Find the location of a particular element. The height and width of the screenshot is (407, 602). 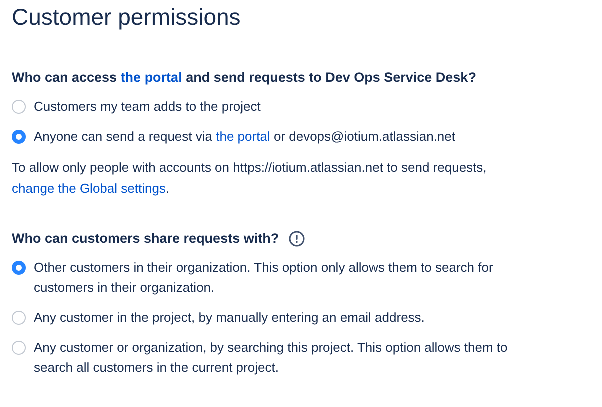

option-label: Any customer in the project, by manually entering an email address. is located at coordinates (229, 318).